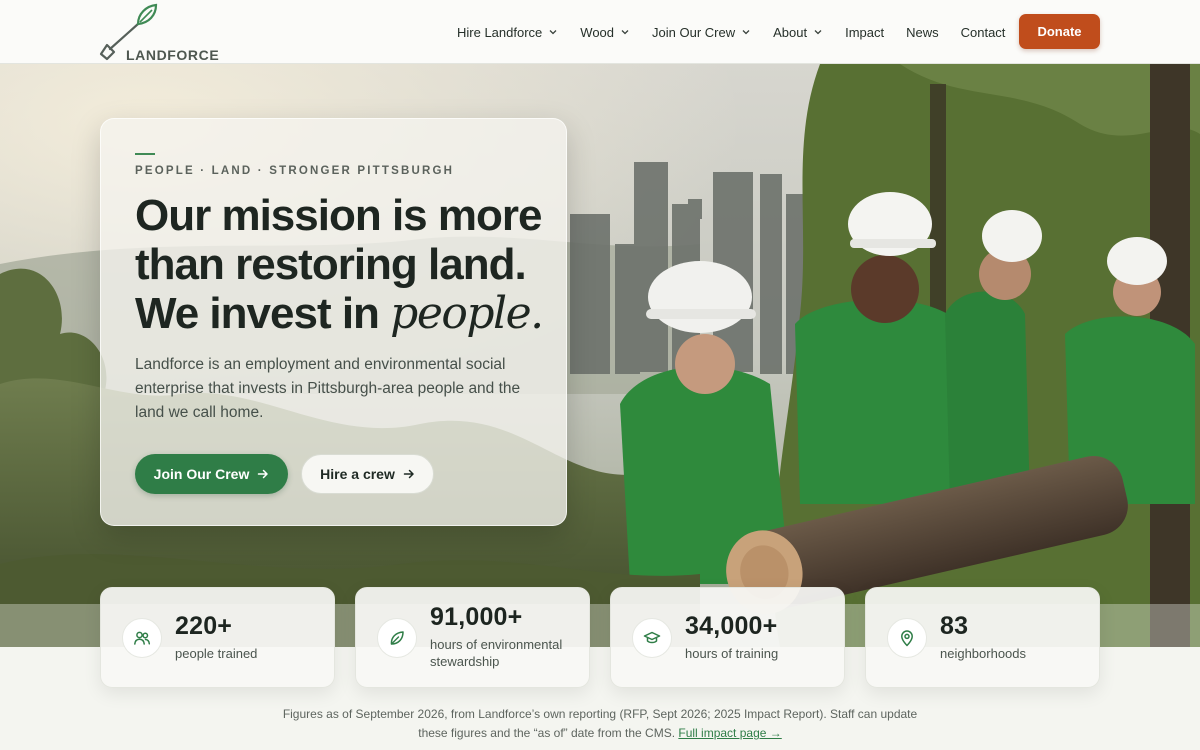  Describe the element at coordinates (476, 617) in the screenshot. I see `stat-value: 91,000+` at that location.